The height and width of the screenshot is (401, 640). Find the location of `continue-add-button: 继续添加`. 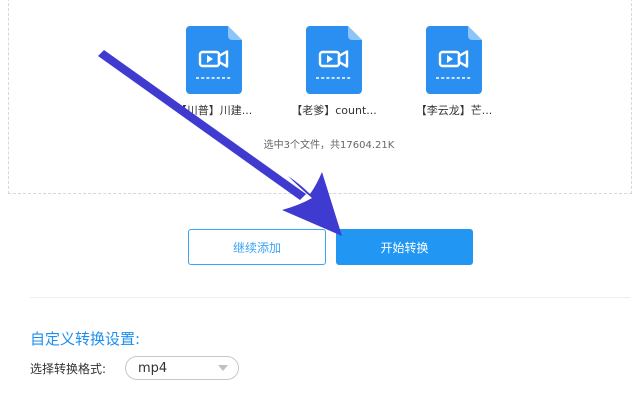

continue-add-button: 继续添加 is located at coordinates (257, 247).